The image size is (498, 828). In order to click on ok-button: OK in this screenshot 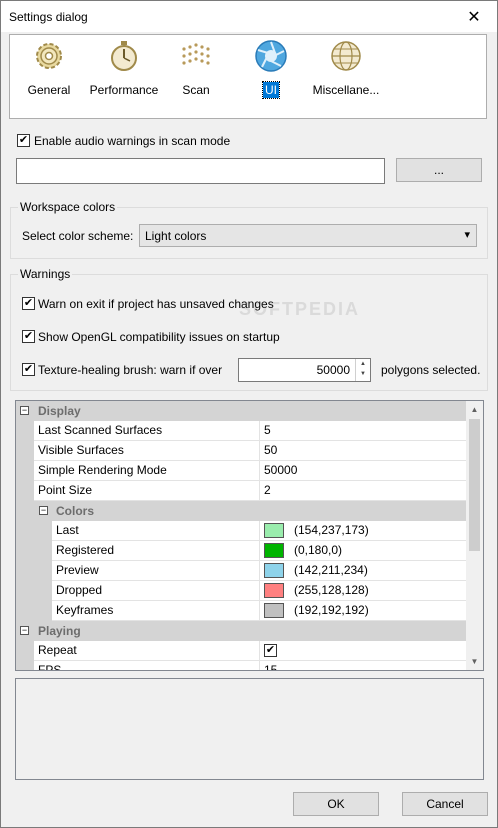, I will do `click(336, 804)`.